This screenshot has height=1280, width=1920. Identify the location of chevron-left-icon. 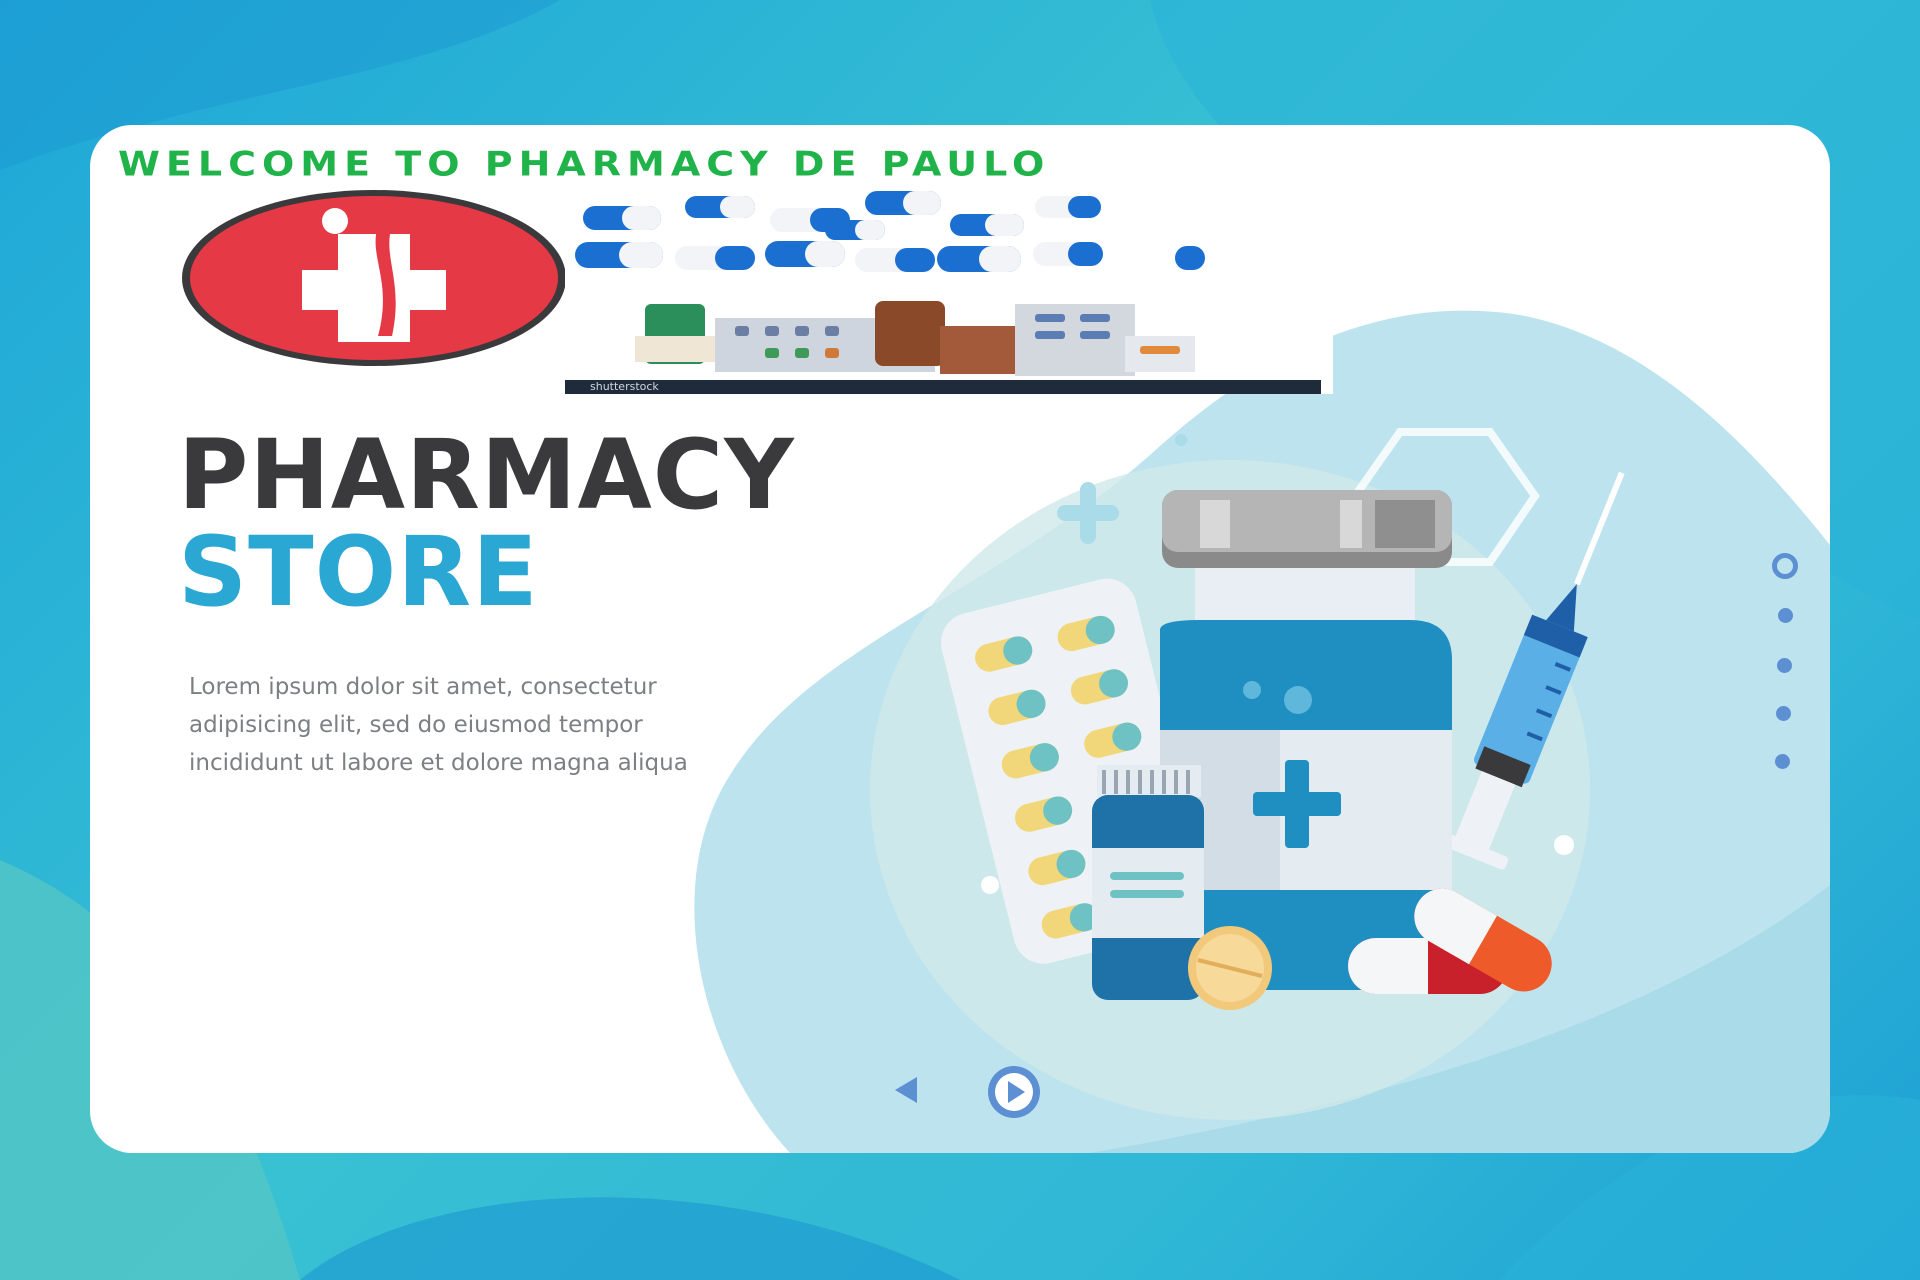
(906, 1090).